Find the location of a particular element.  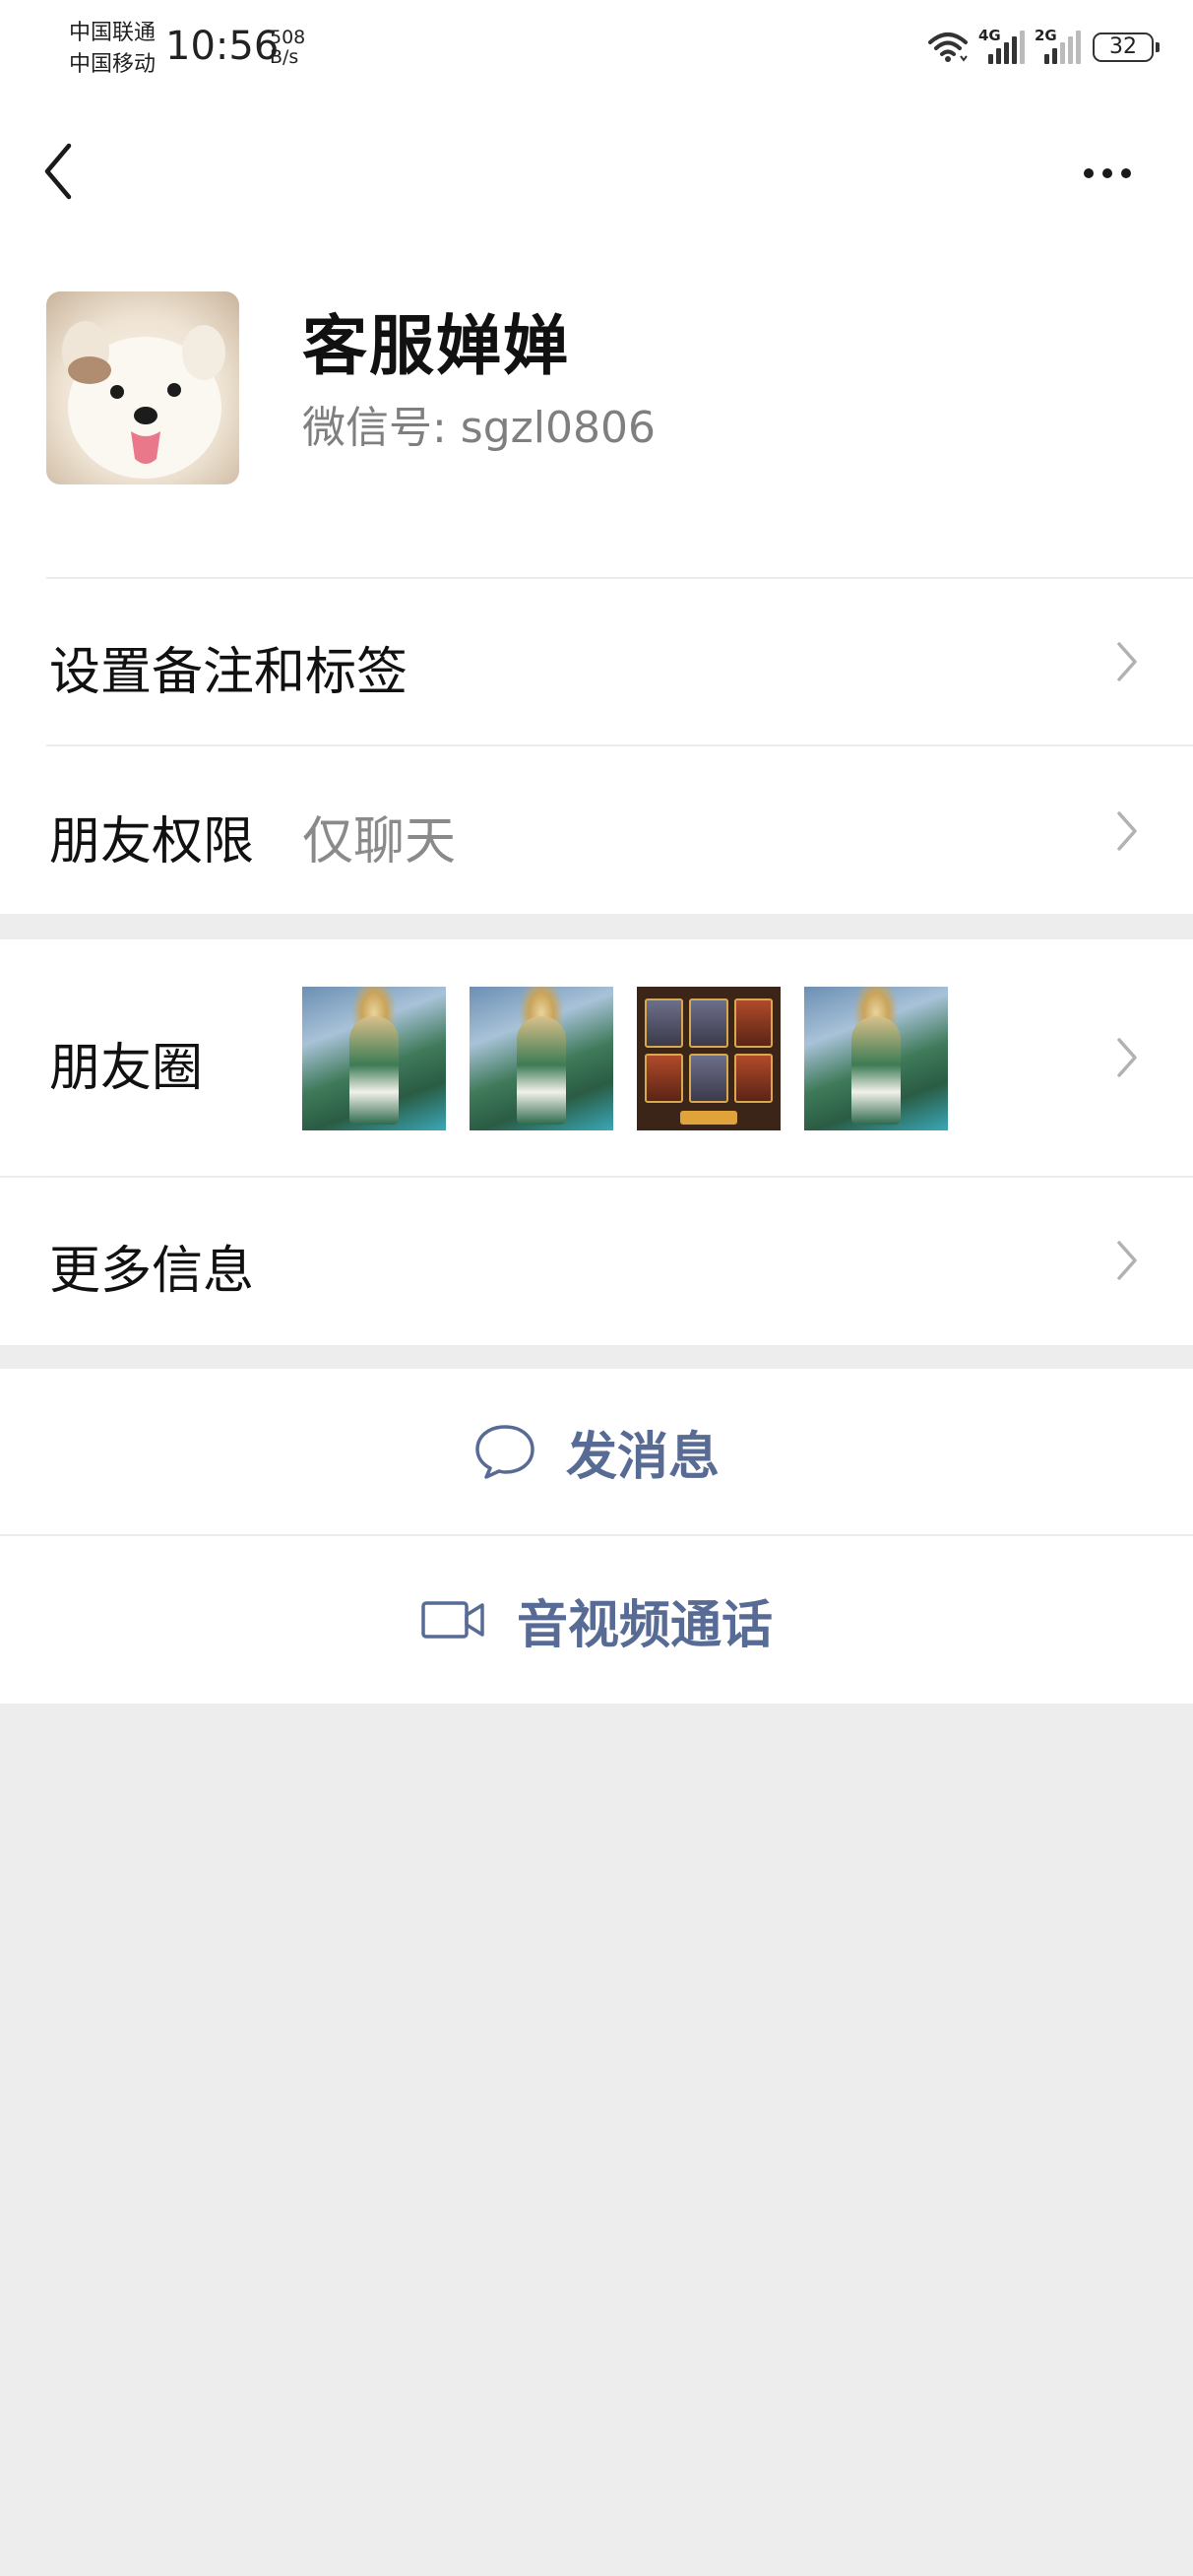

avatar is located at coordinates (142, 387).